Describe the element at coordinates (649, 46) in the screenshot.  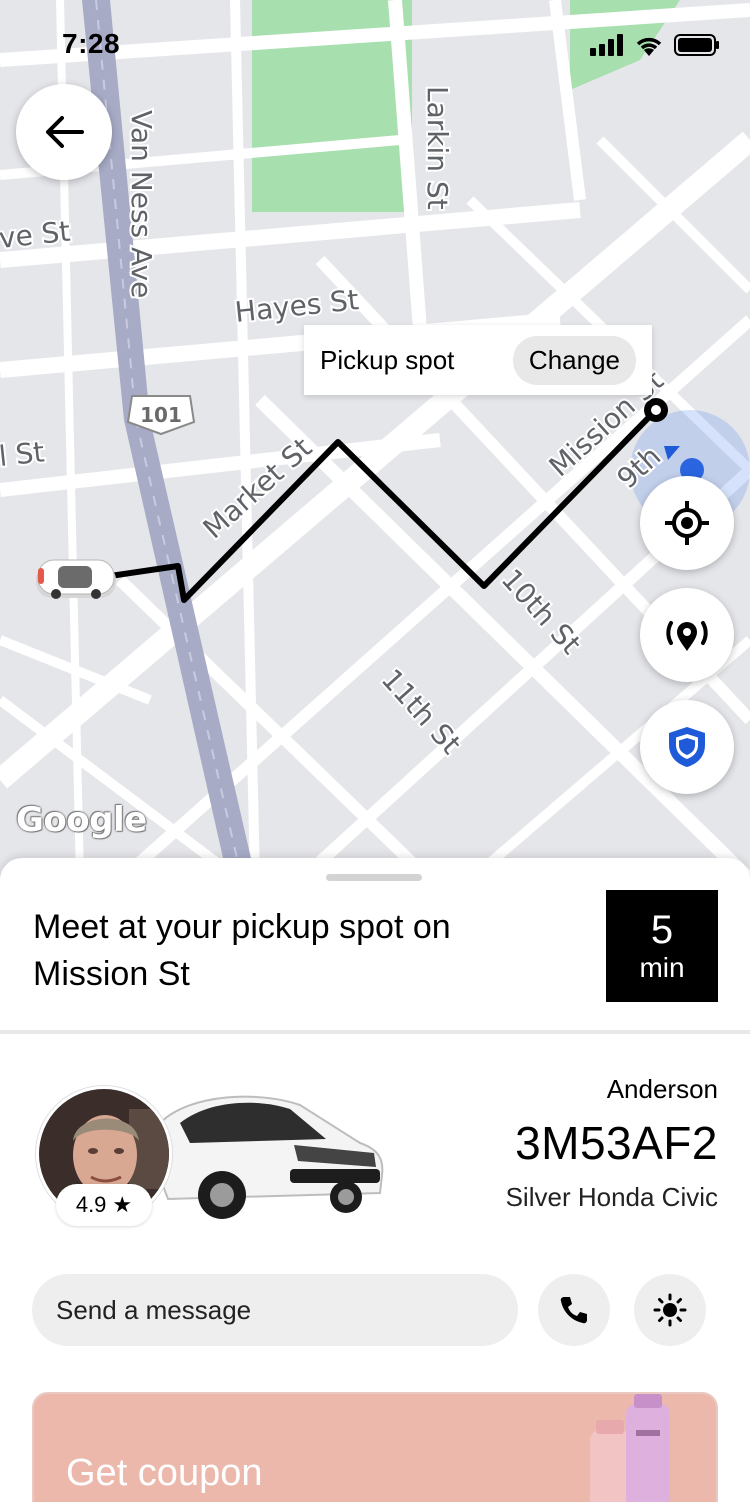
I see `wifi-icon` at that location.